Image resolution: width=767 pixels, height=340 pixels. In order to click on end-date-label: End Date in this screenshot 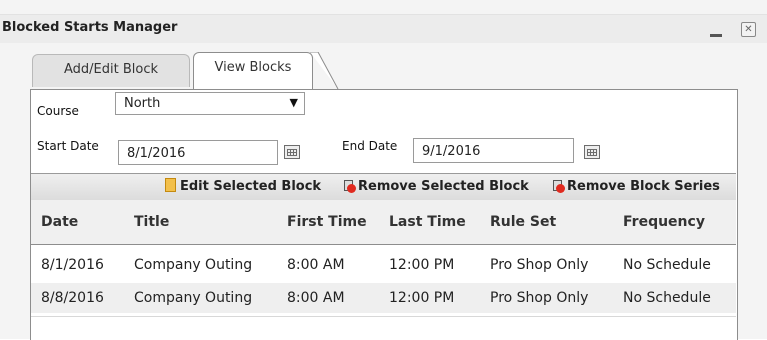, I will do `click(370, 146)`.